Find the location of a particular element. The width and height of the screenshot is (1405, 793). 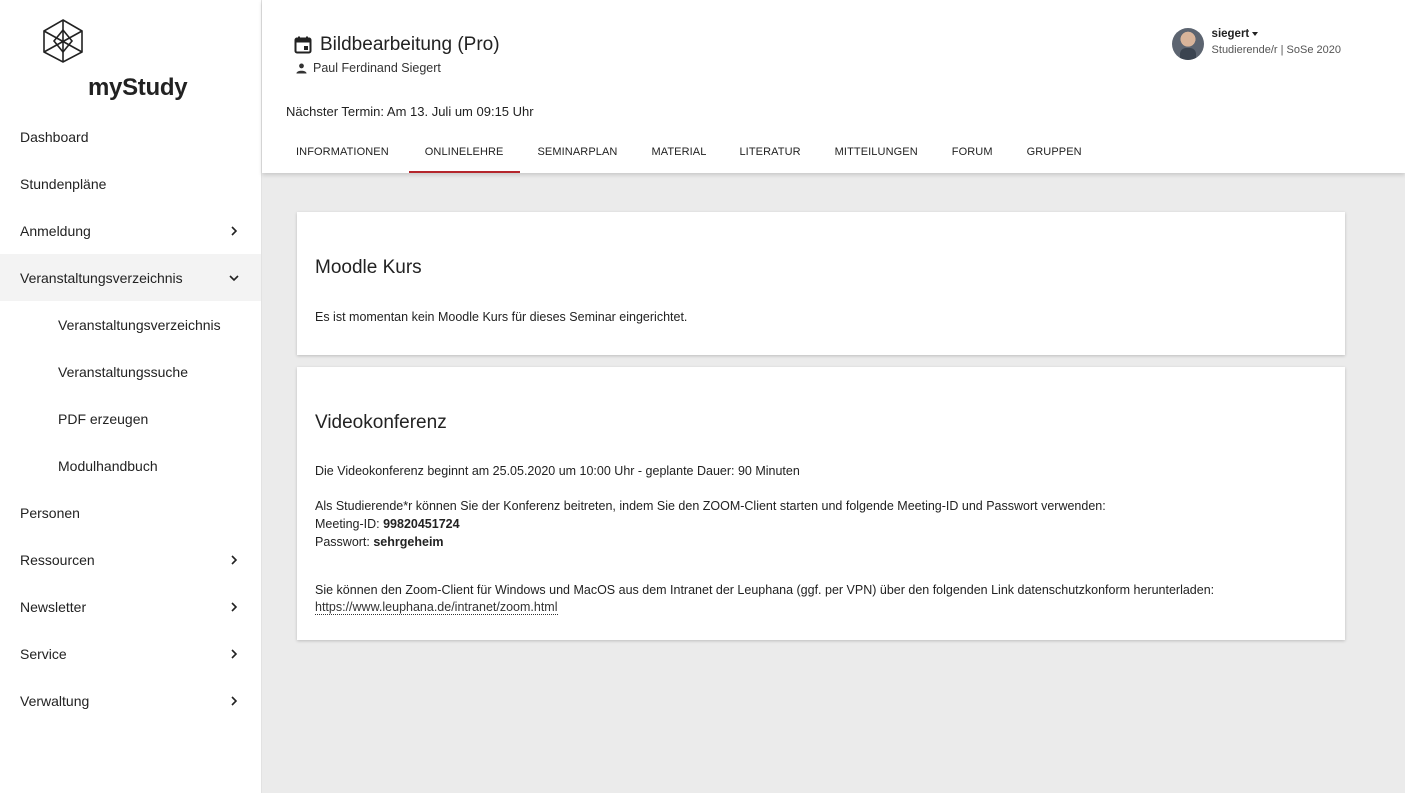

sidebar-item-label: Newsletter is located at coordinates (53, 606).